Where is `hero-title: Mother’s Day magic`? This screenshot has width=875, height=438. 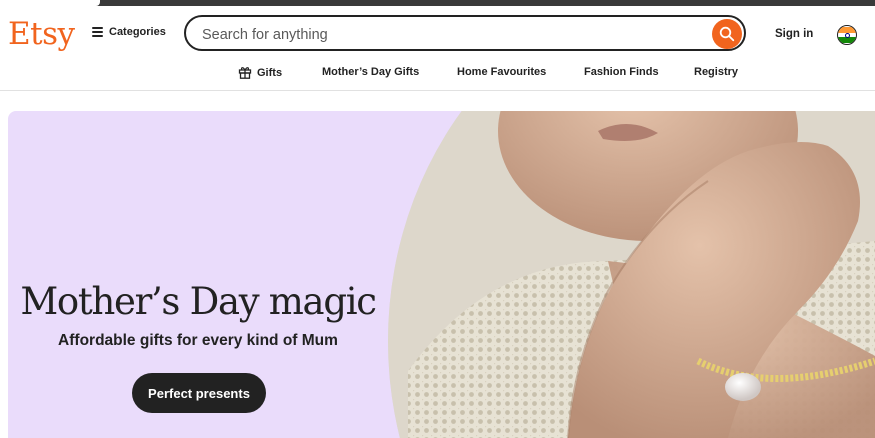
hero-title: Mother’s Day magic is located at coordinates (198, 301).